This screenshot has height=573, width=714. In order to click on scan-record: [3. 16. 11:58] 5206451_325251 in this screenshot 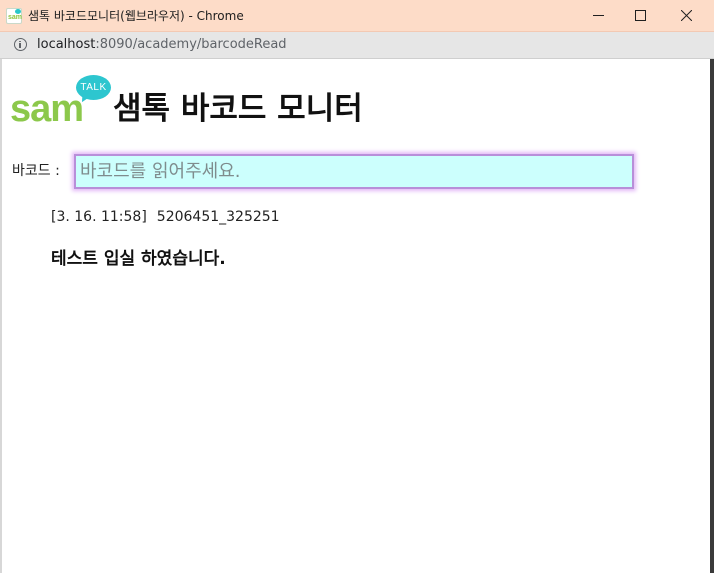, I will do `click(165, 217)`.